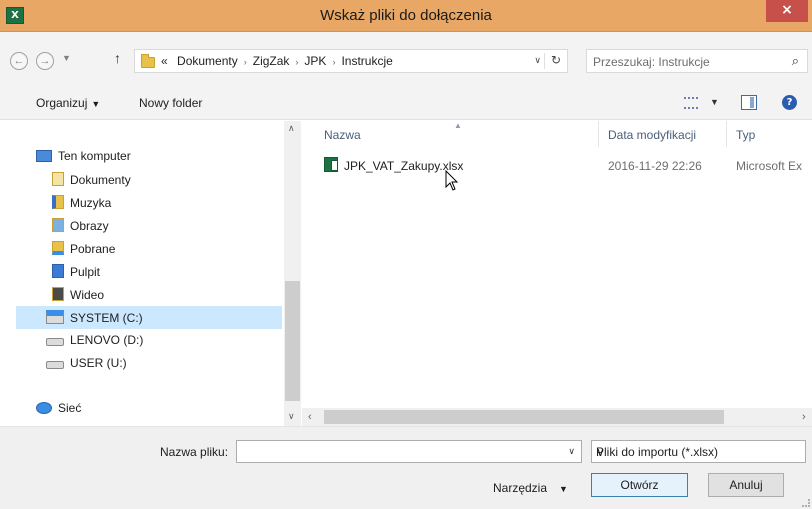 The width and height of the screenshot is (812, 509). What do you see at coordinates (639, 485) in the screenshot?
I see `open-button: Otwórz` at bounding box center [639, 485].